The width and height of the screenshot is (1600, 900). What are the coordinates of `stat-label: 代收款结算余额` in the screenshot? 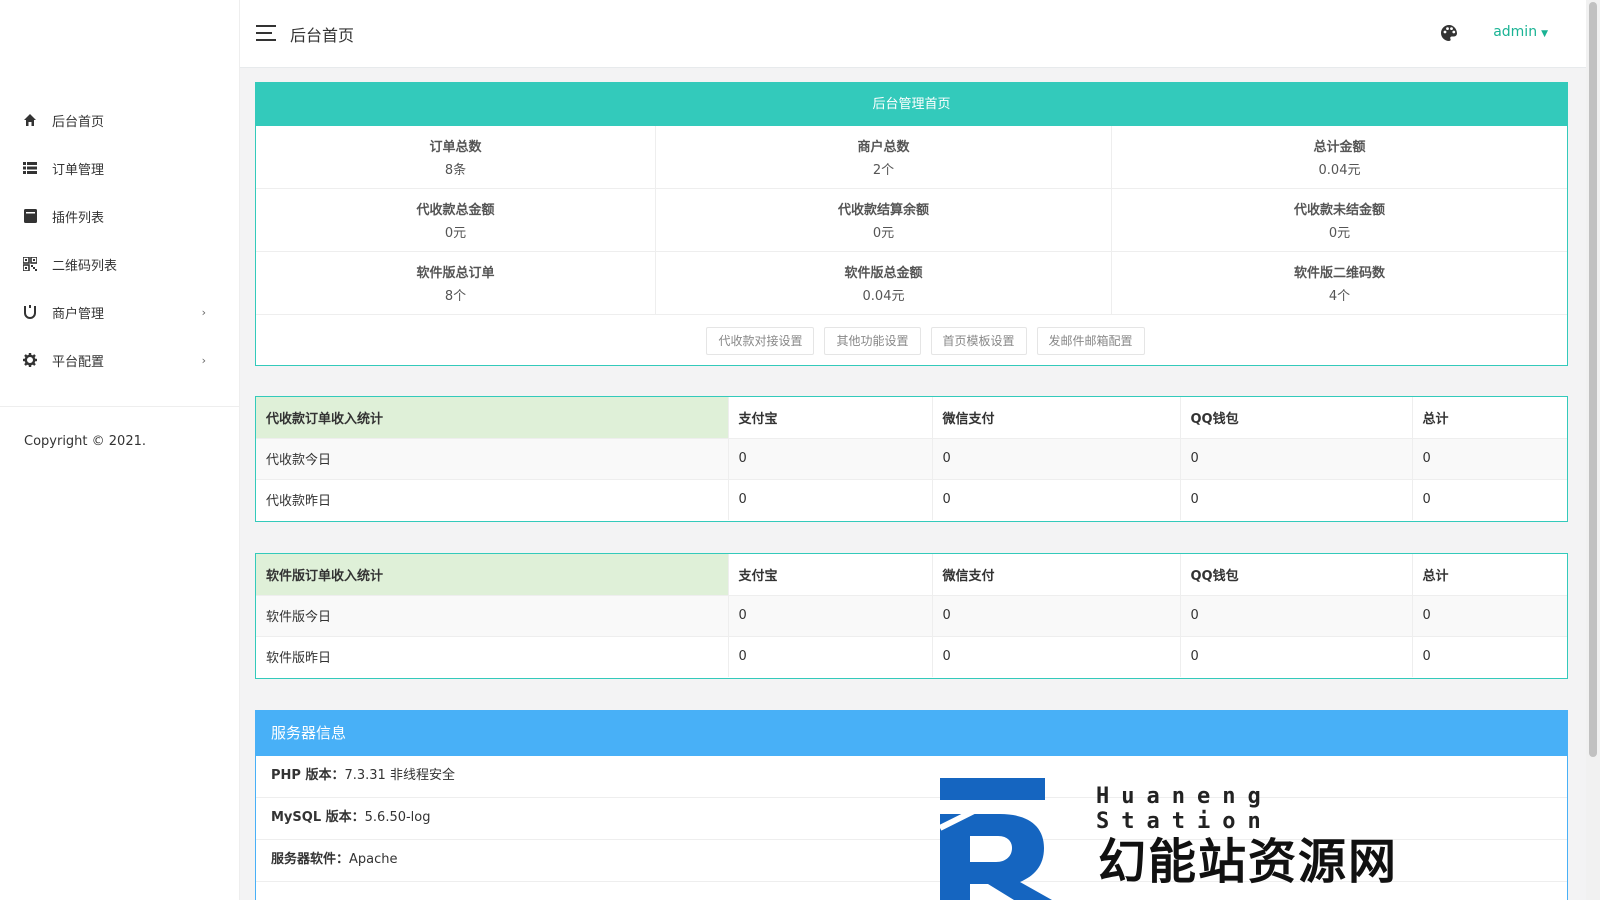 It's located at (883, 210).